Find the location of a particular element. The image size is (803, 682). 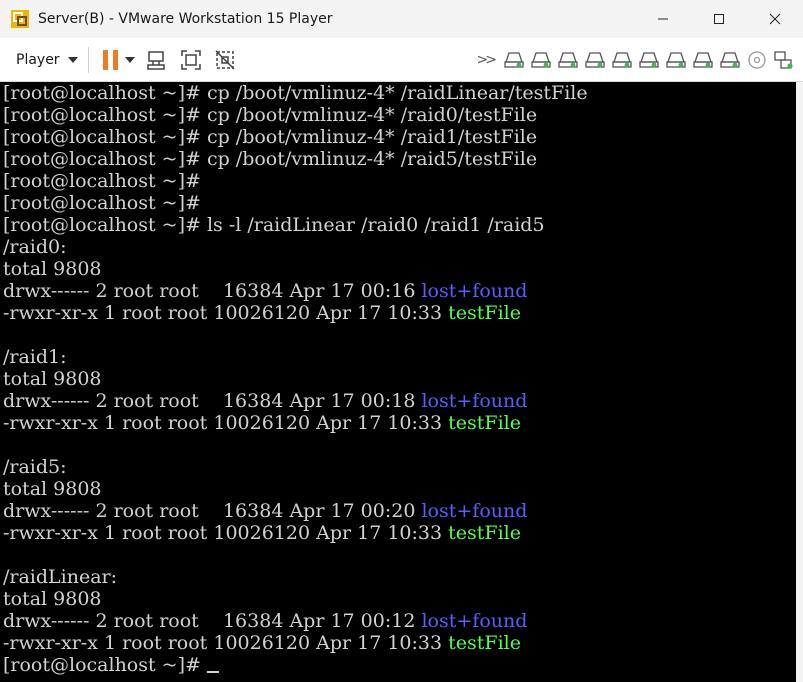

chevron-double-right-icon: >> is located at coordinates (487, 60).